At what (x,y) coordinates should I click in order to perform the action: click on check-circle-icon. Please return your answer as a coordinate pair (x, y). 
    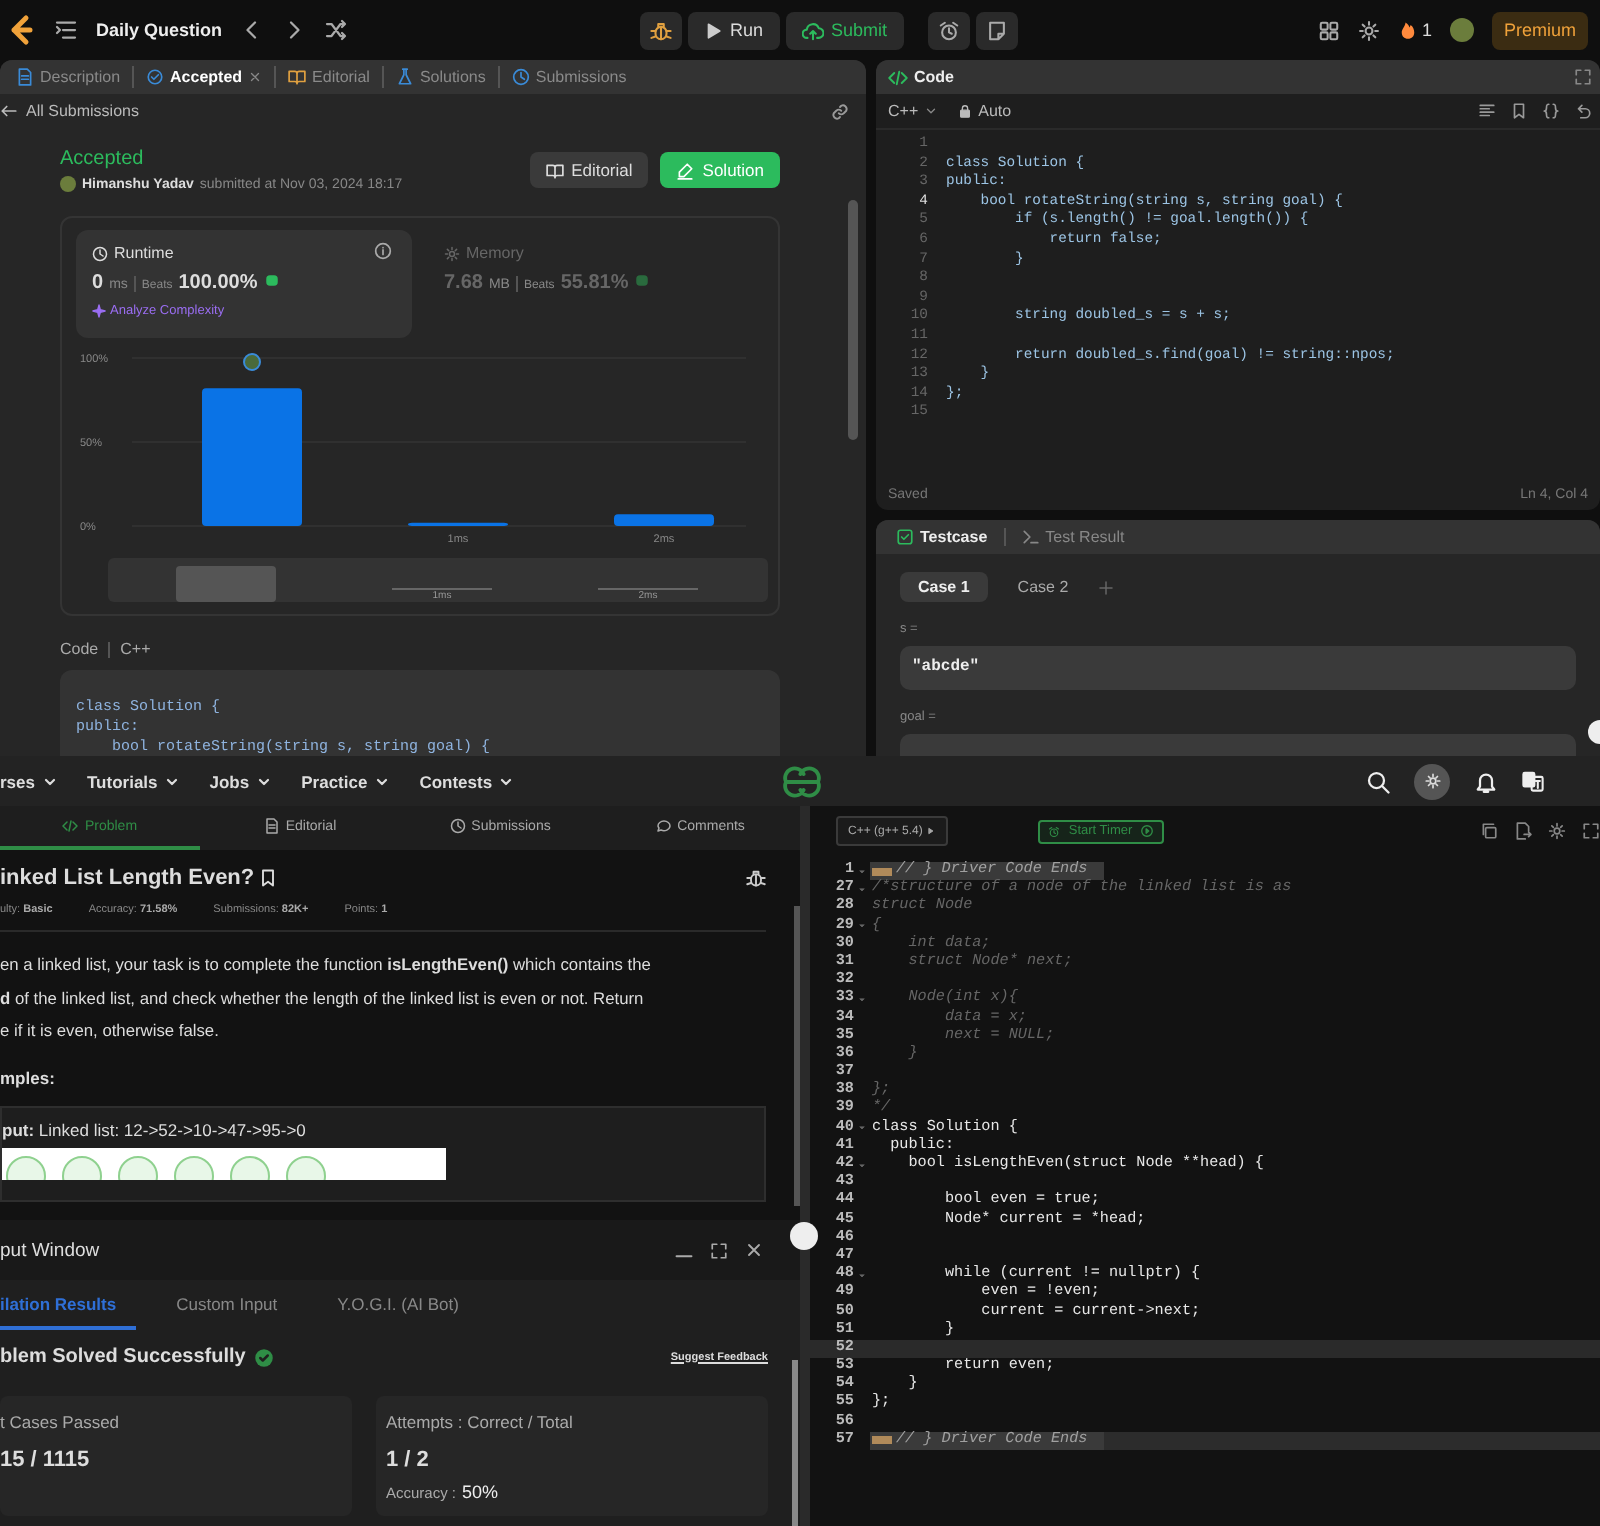
    Looking at the image, I should click on (263, 1357).